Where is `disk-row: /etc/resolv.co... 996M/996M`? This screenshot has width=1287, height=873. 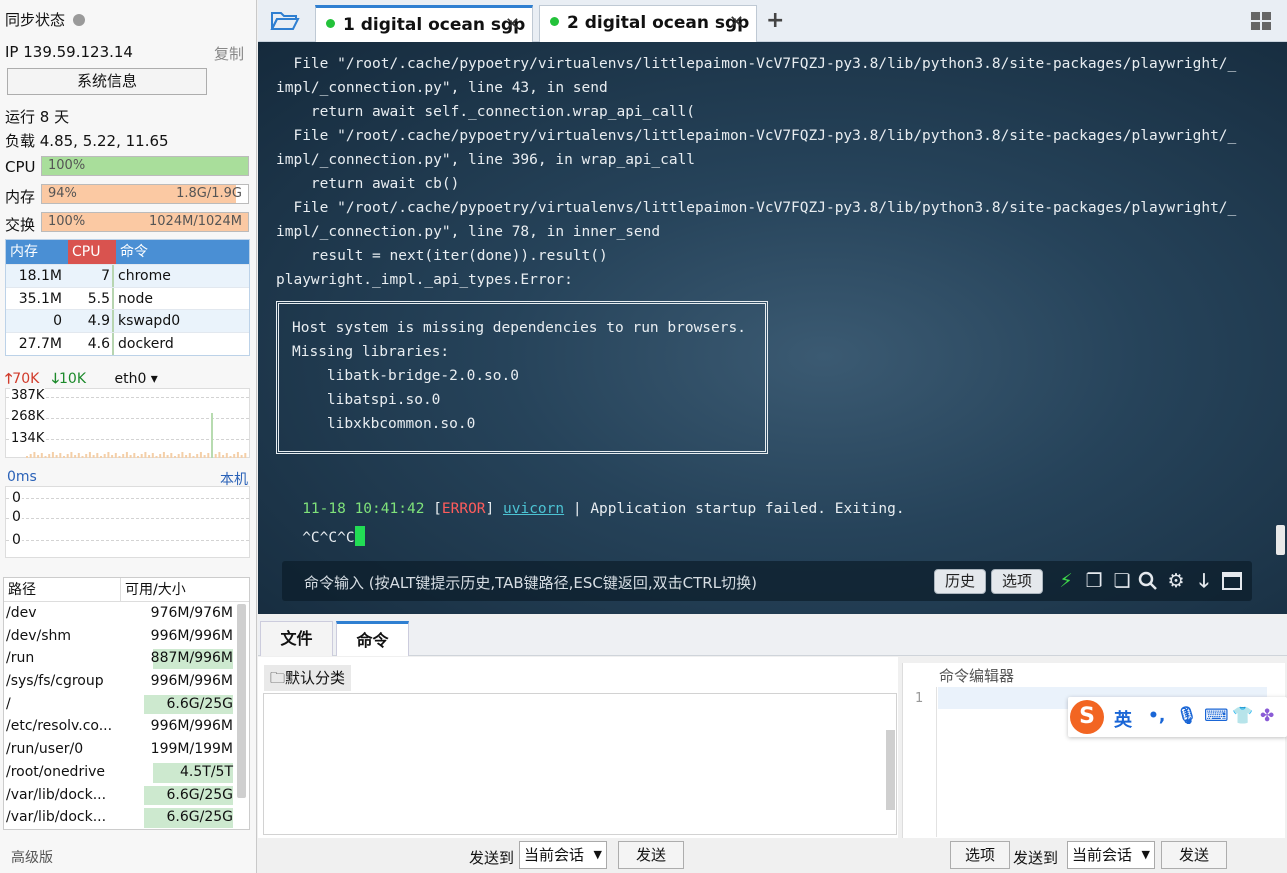
disk-row: /etc/resolv.co... 996M/996M is located at coordinates (126, 726).